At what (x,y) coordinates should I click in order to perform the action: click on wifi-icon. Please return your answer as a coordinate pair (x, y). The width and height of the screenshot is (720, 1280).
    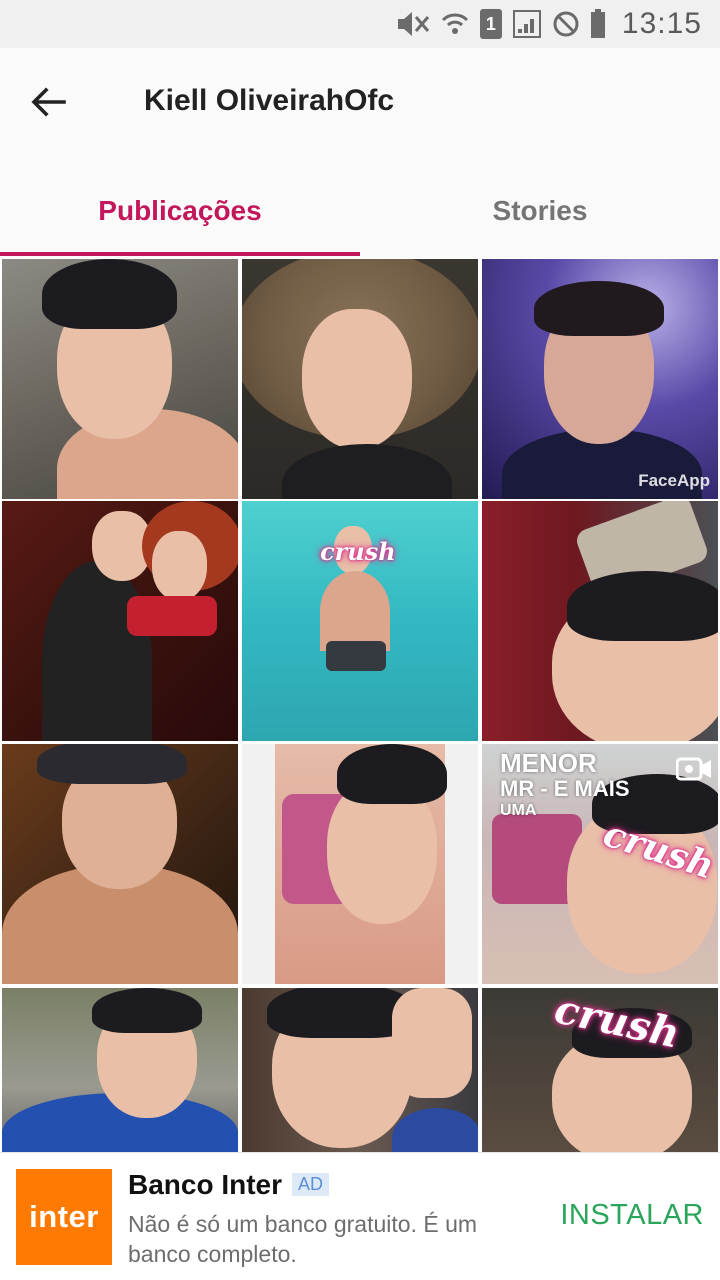
    Looking at the image, I should click on (455, 24).